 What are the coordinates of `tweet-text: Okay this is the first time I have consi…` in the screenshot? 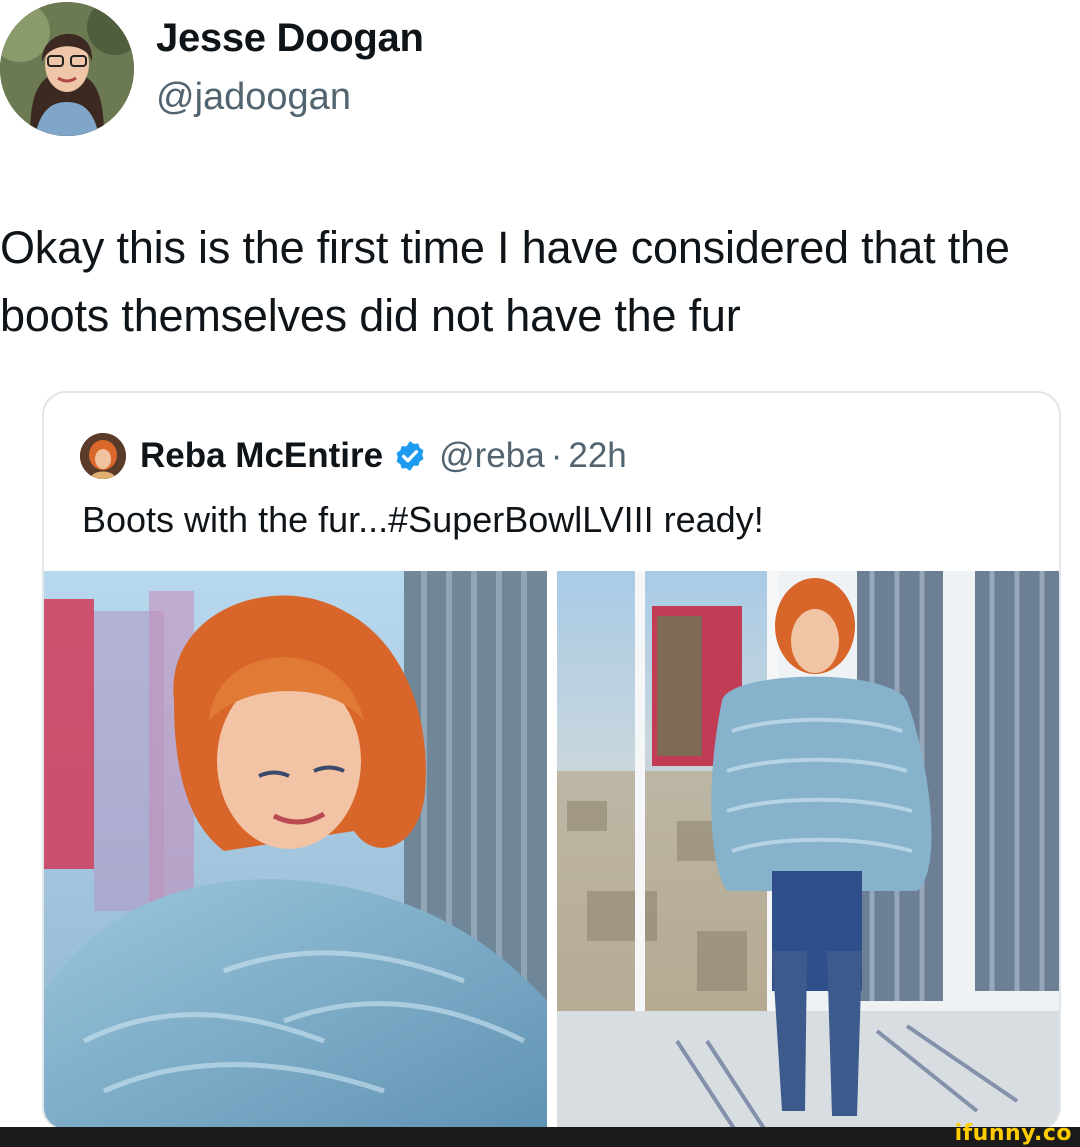 It's located at (505, 281).